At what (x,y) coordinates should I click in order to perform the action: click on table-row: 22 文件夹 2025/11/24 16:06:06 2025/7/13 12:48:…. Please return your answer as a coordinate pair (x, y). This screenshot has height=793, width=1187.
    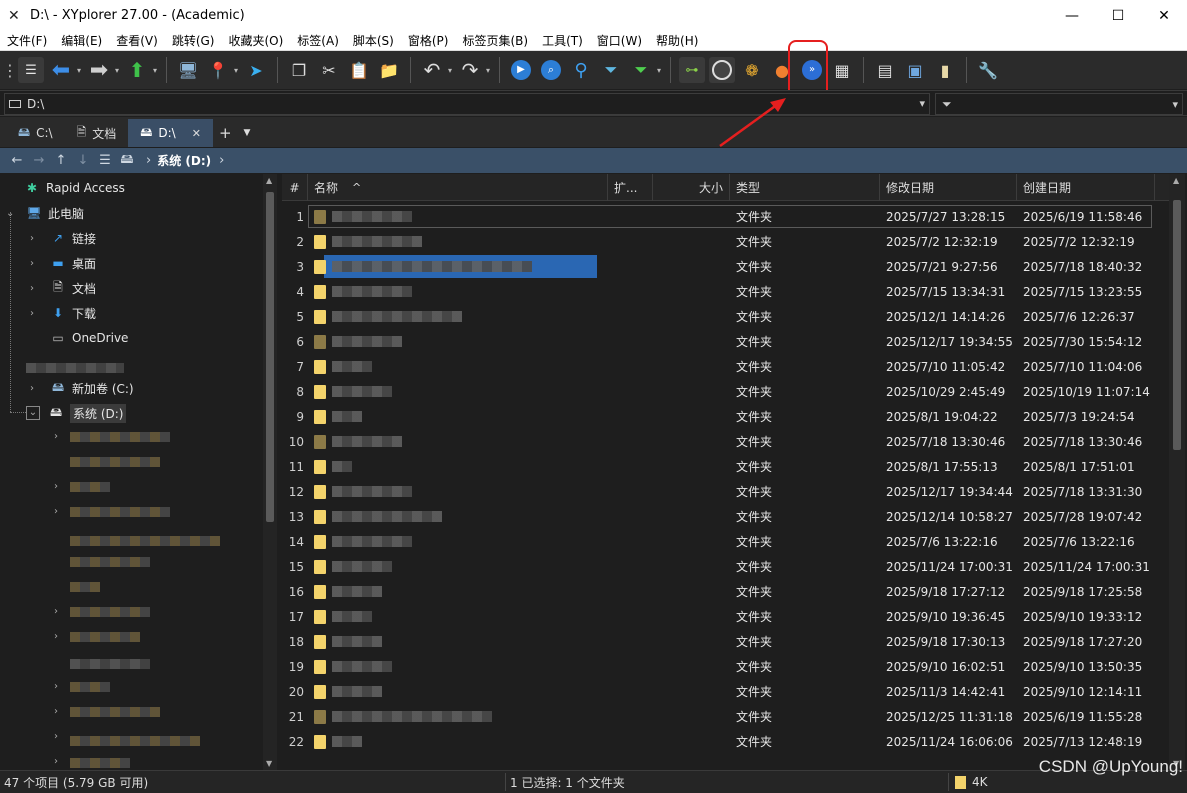
    Looking at the image, I should click on (725, 741).